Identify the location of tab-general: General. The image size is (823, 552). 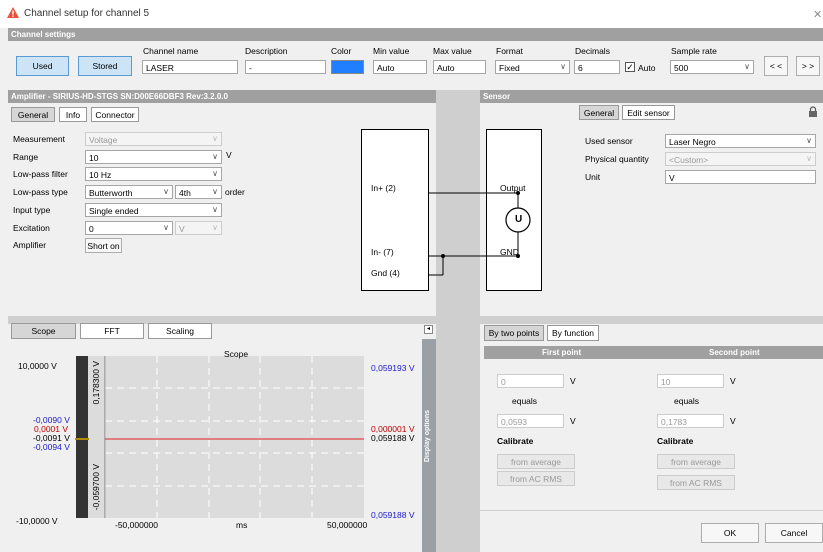
(33, 114).